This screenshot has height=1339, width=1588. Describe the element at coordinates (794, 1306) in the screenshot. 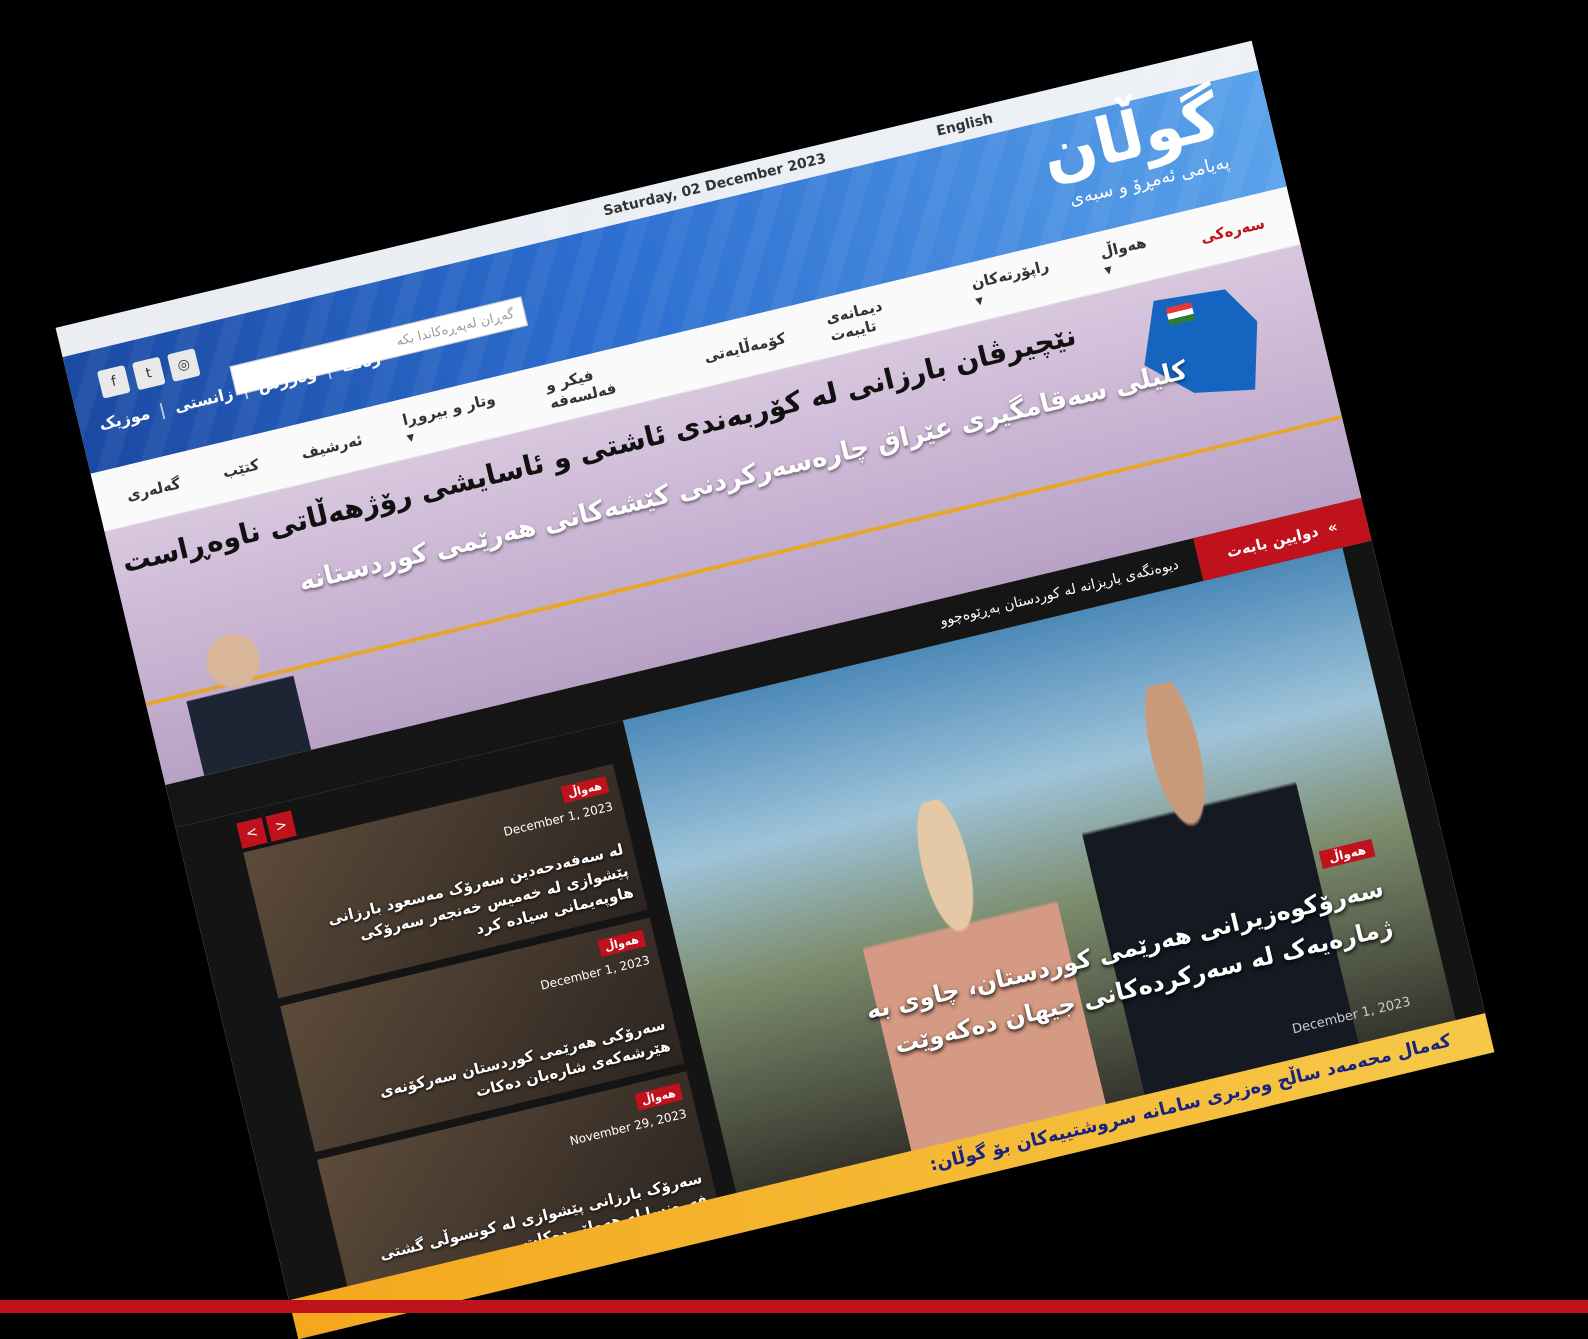

I see `bottom-accent-strip` at that location.